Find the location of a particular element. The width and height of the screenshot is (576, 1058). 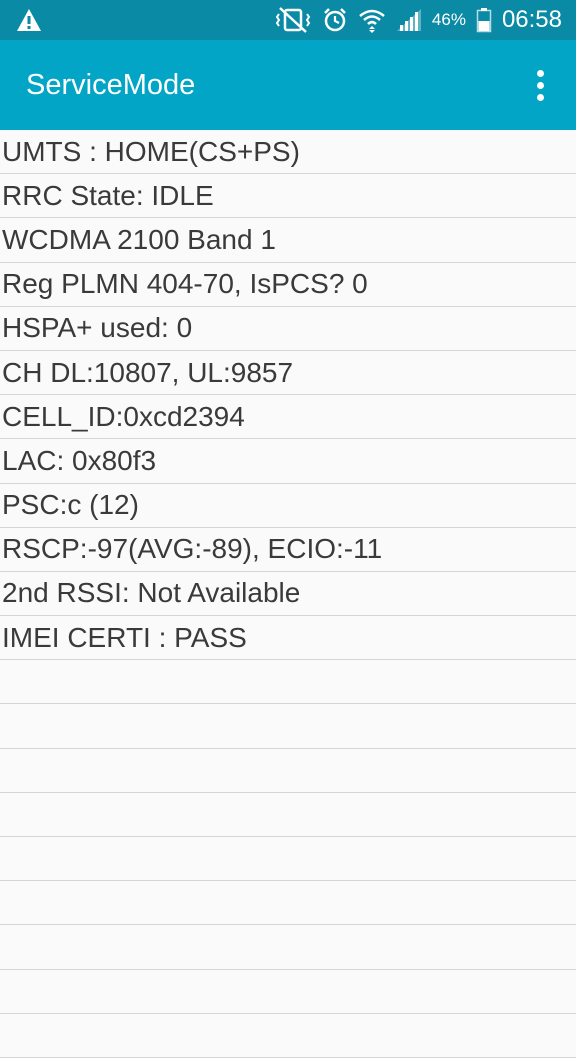

list-item: PSC:c (12) is located at coordinates (288, 506).